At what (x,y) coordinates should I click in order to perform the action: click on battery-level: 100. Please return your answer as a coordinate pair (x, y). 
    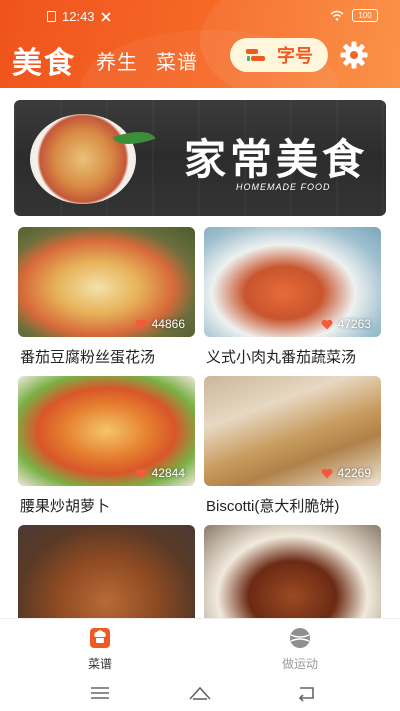
    Looking at the image, I should click on (365, 15).